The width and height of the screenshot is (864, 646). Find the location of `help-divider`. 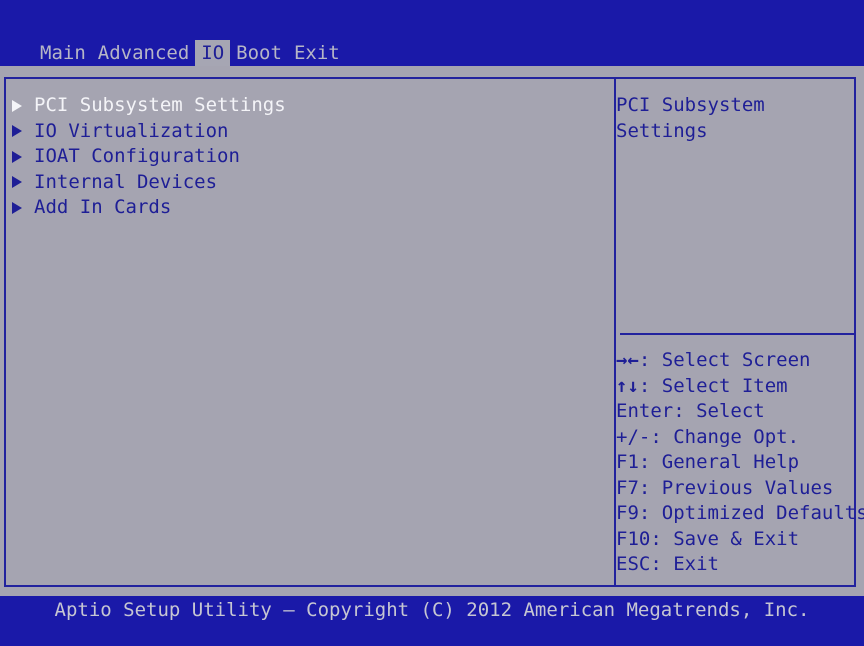

help-divider is located at coordinates (738, 334).